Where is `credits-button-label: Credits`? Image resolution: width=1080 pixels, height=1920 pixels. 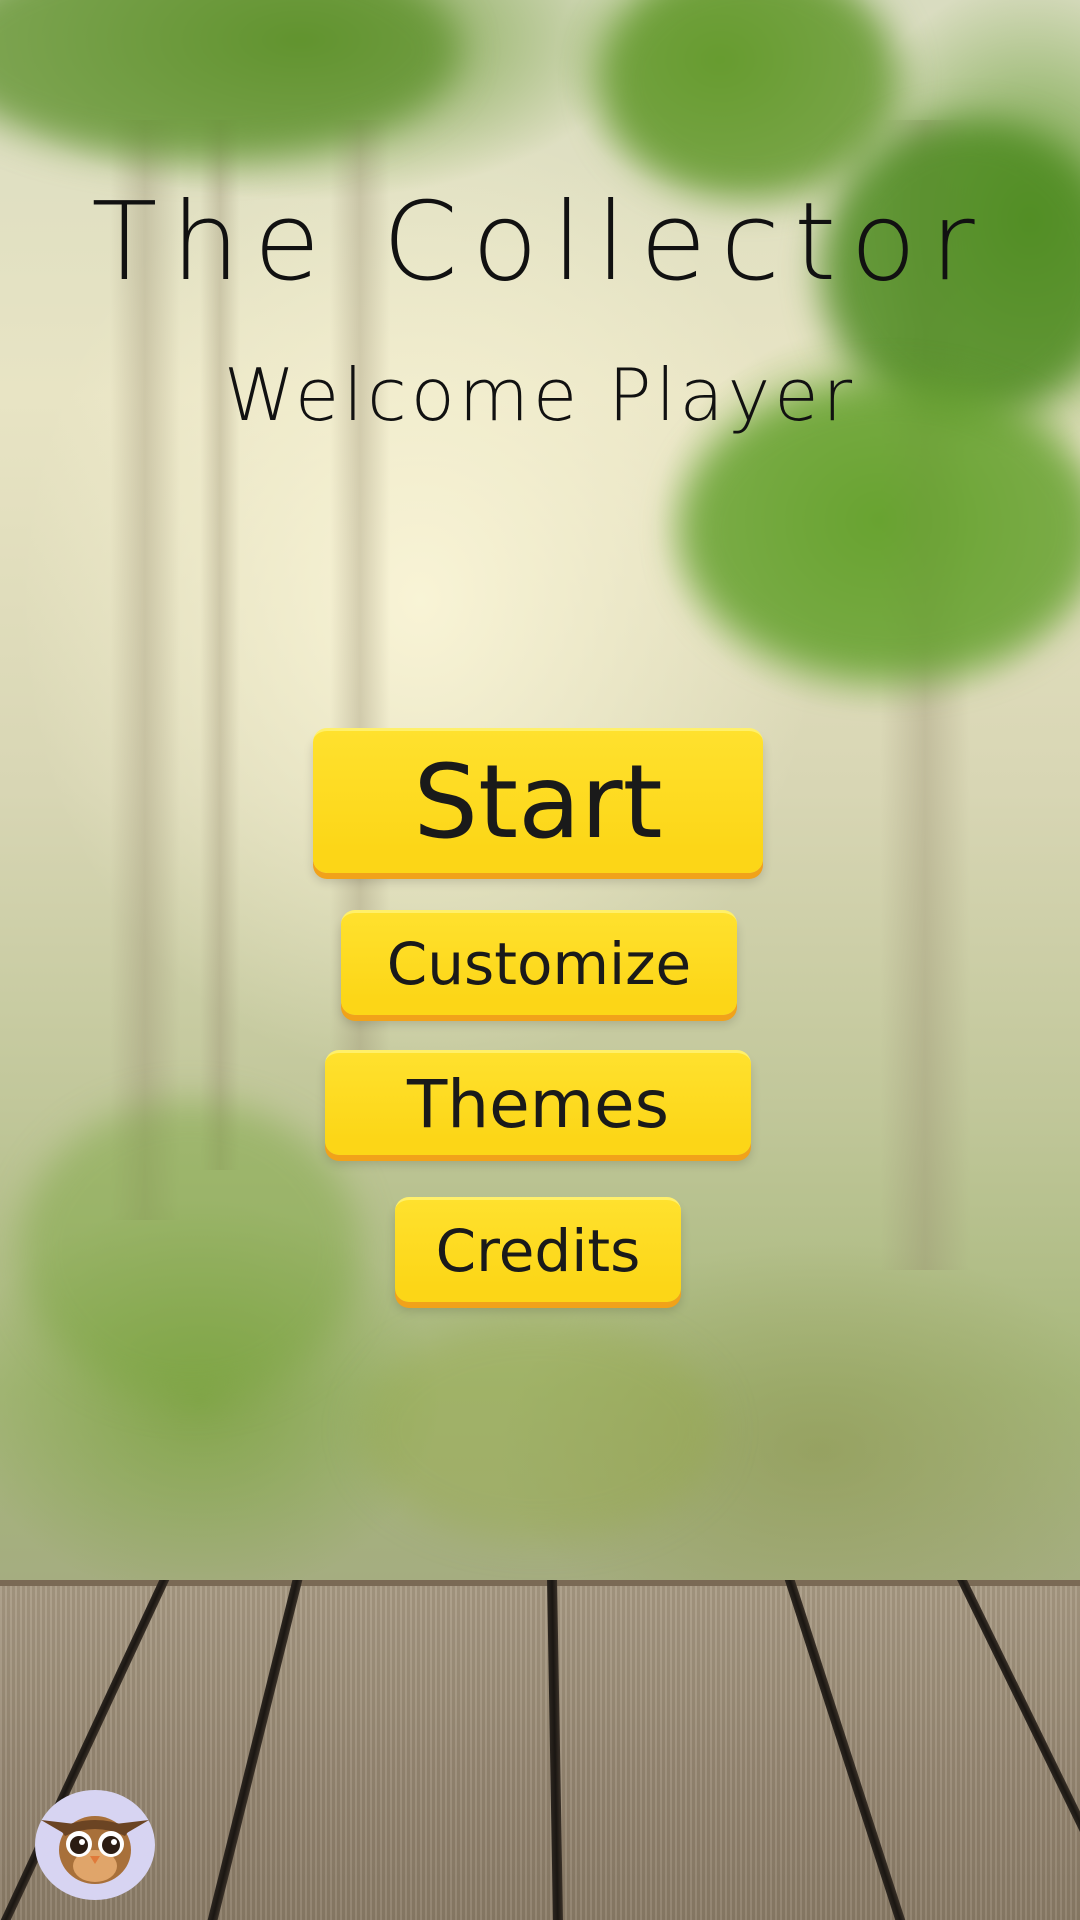 credits-button-label: Credits is located at coordinates (538, 1251).